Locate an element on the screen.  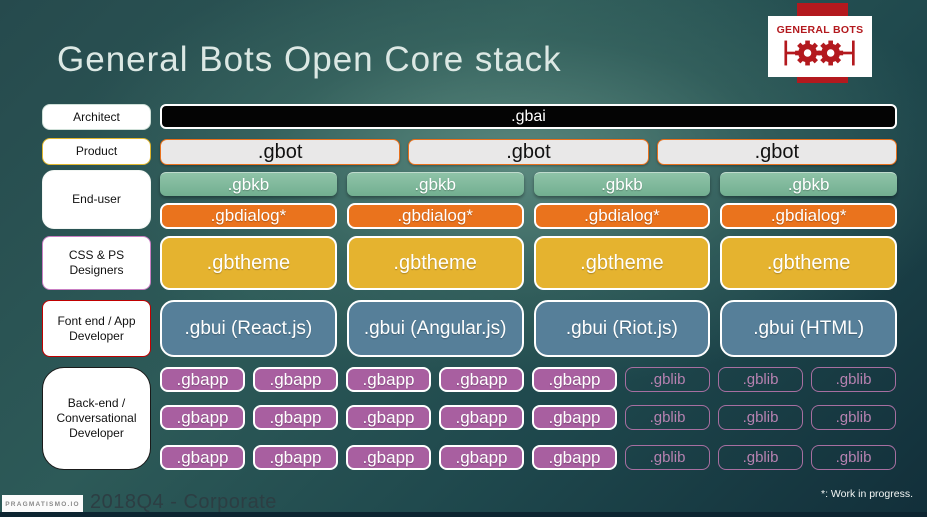
gbai-box: .gbai is located at coordinates (528, 116).